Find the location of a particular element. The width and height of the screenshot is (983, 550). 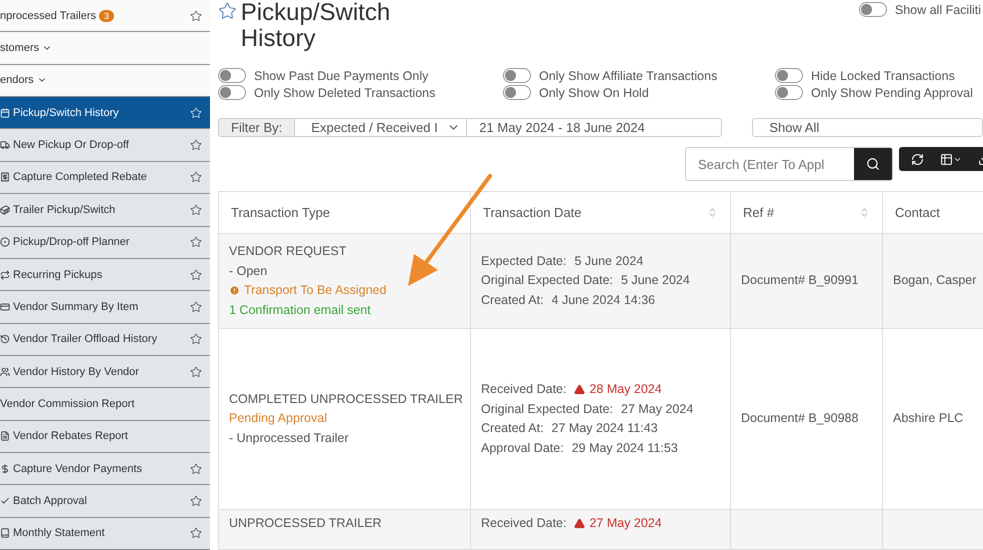

date-text: Created At: 27 May 2024 11:43 is located at coordinates (570, 428).